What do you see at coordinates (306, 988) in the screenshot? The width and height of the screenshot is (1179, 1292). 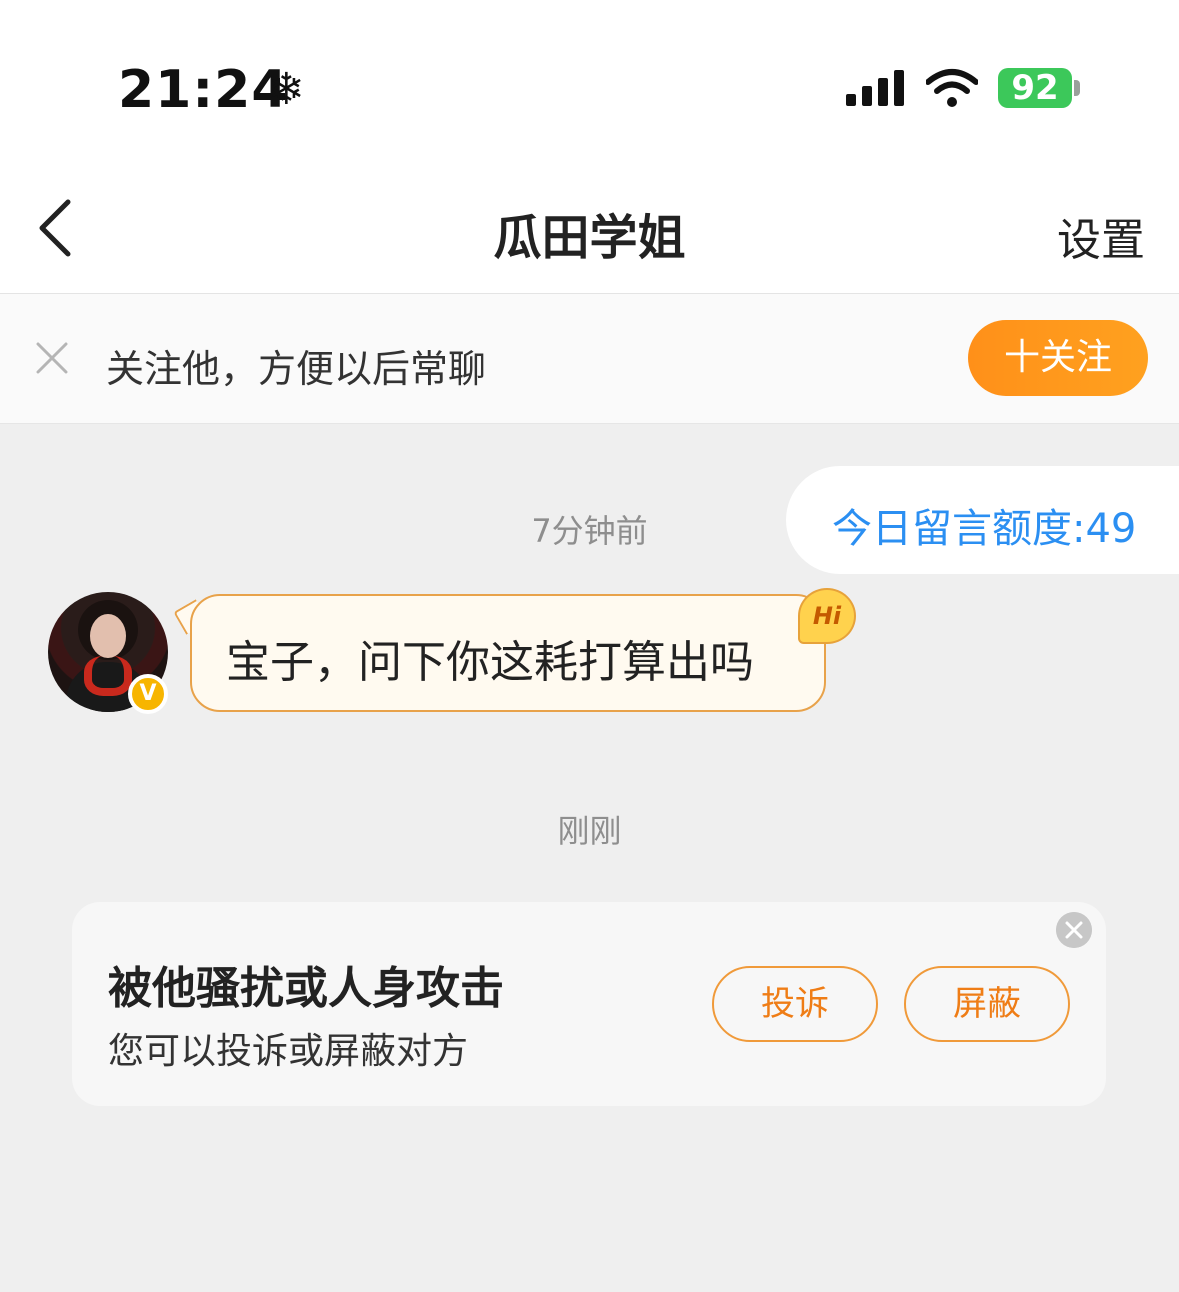 I see `report-card-title: 被他骚扰或人身攻击` at bounding box center [306, 988].